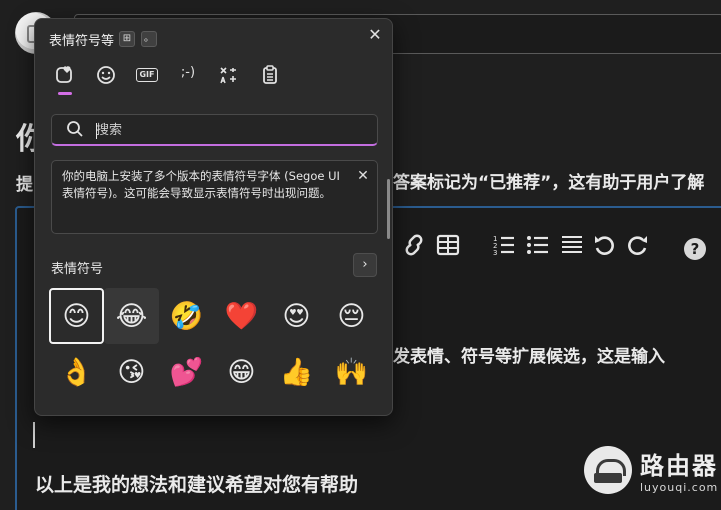  Describe the element at coordinates (363, 176) in the screenshot. I see `notice-close-button: ✕` at that location.